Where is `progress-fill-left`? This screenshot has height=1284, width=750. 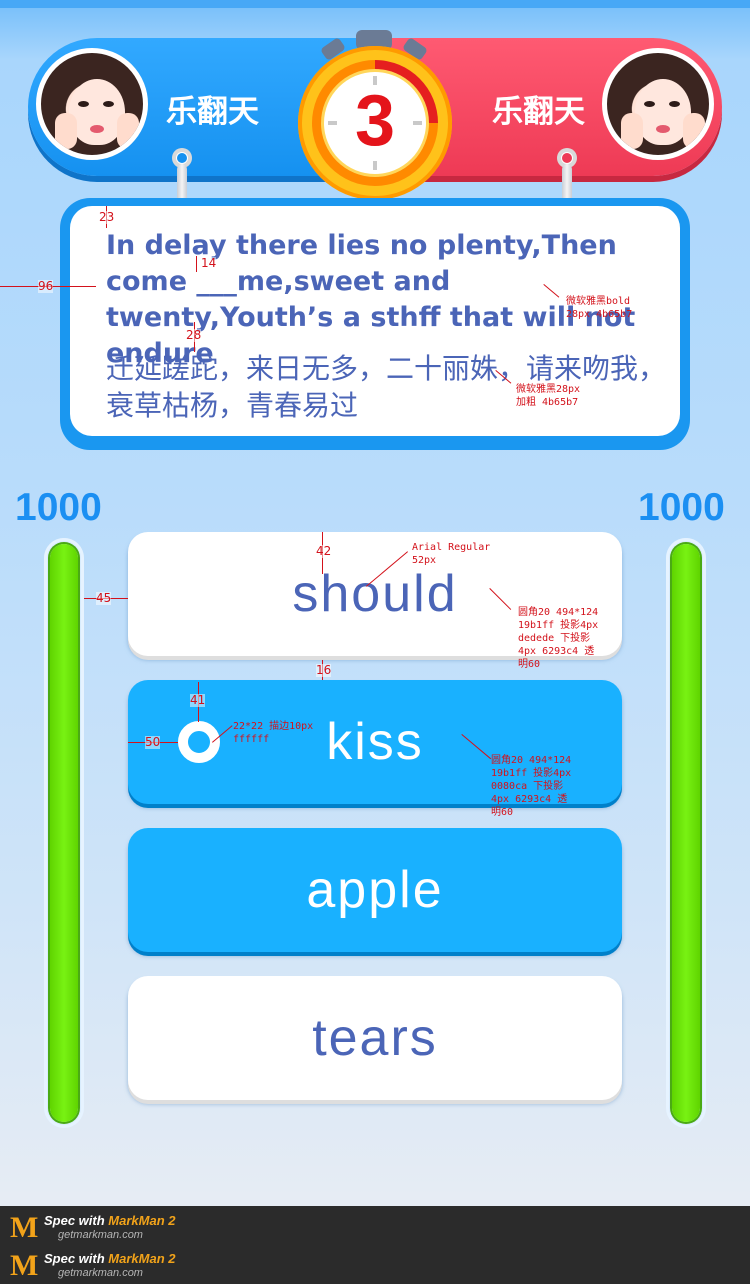 progress-fill-left is located at coordinates (64, 833).